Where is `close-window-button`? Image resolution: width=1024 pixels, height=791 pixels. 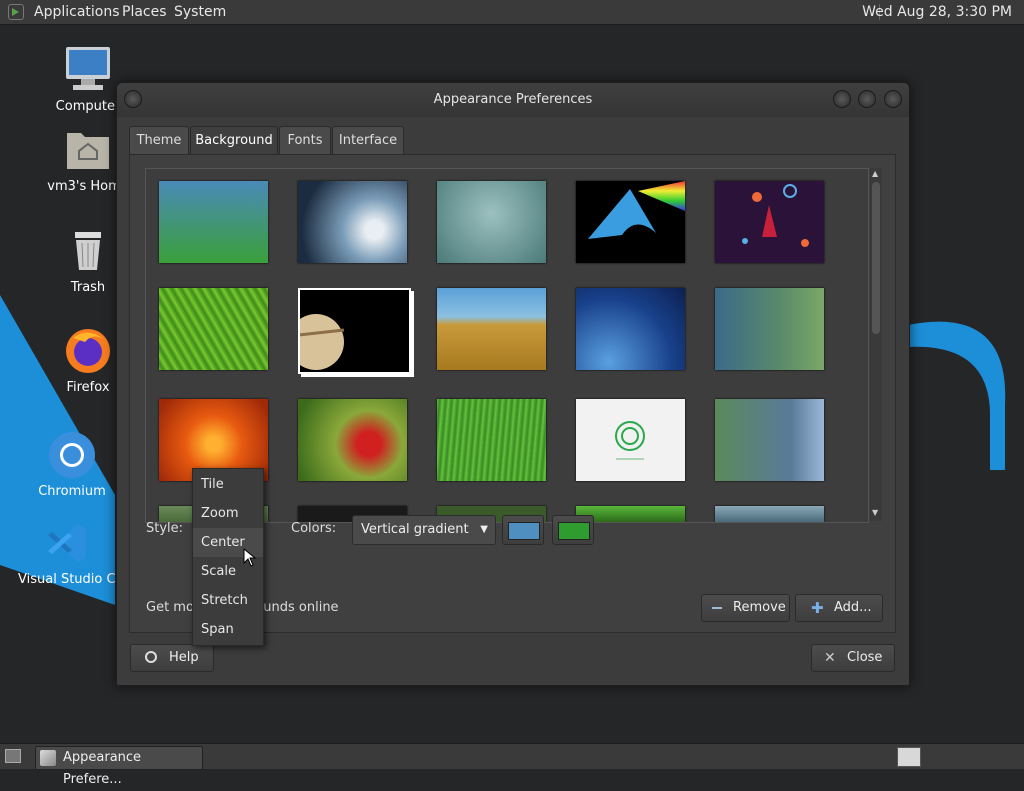
close-window-button is located at coordinates (893, 99).